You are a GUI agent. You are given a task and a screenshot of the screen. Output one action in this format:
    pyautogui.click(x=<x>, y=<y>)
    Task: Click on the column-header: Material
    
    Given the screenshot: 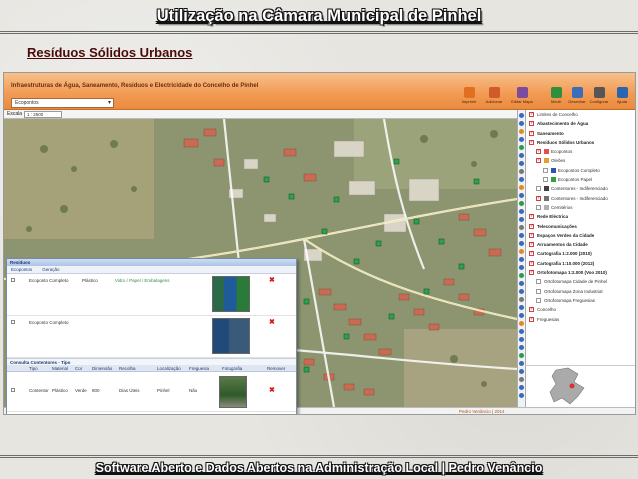 What is the action you would take?
    pyautogui.click(x=60, y=368)
    